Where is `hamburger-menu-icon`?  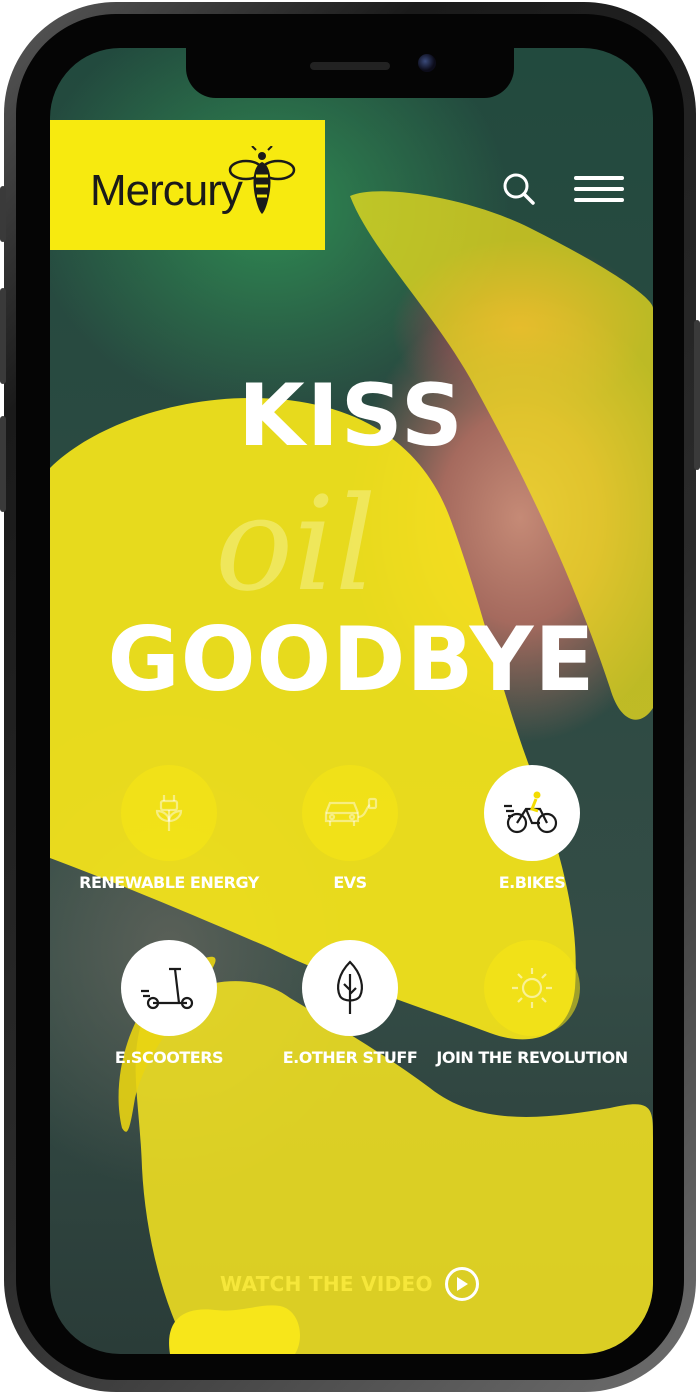 hamburger-menu-icon is located at coordinates (599, 189).